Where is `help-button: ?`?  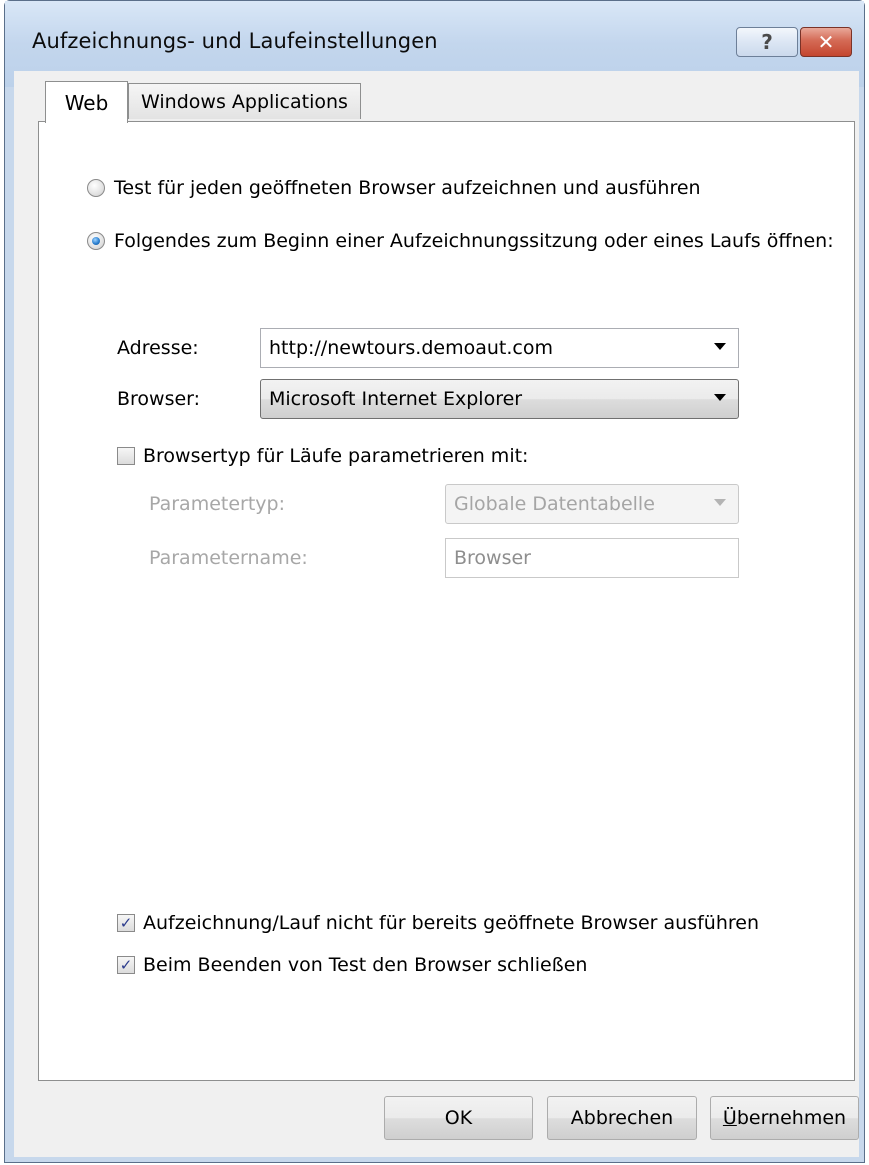 help-button: ? is located at coordinates (767, 42).